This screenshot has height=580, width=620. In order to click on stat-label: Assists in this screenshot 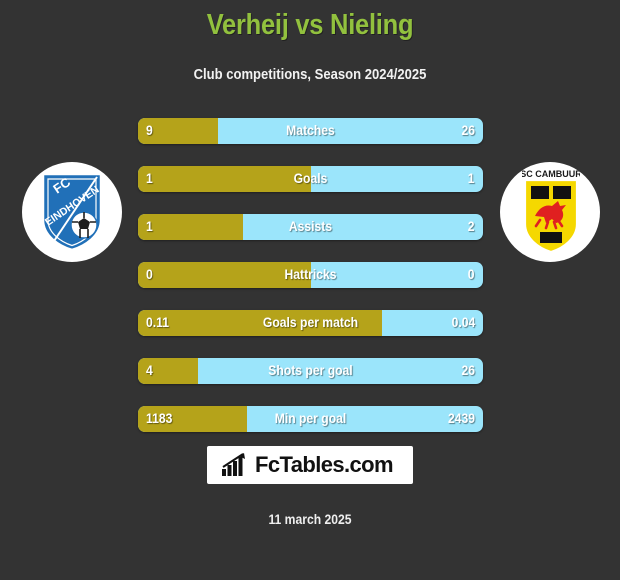, I will do `click(310, 226)`.